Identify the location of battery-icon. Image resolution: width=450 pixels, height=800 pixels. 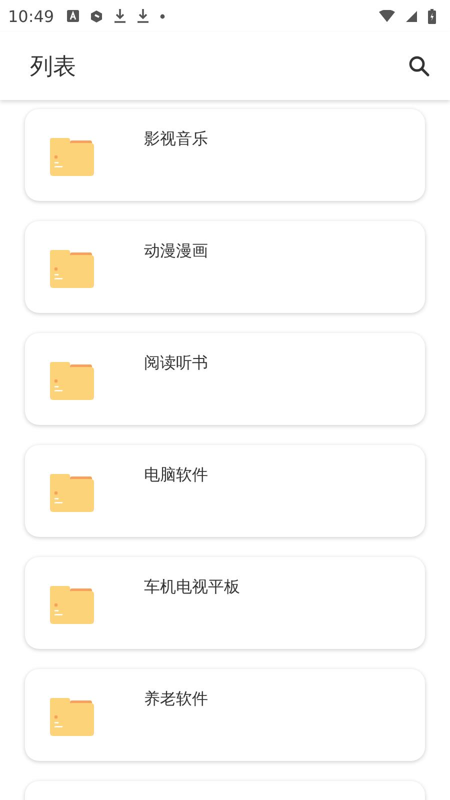
(432, 16).